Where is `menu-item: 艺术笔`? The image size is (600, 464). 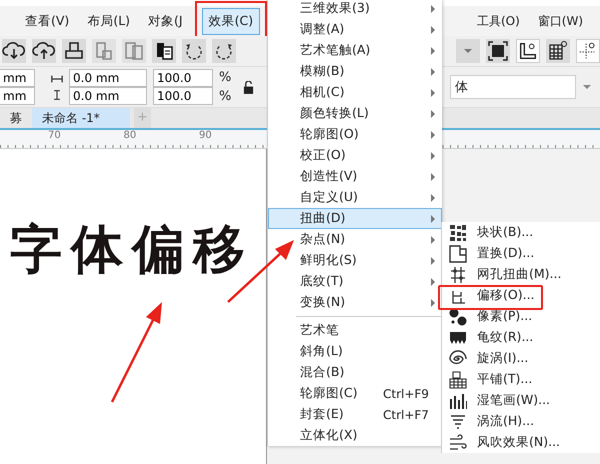 menu-item: 艺术笔 is located at coordinates (355, 330).